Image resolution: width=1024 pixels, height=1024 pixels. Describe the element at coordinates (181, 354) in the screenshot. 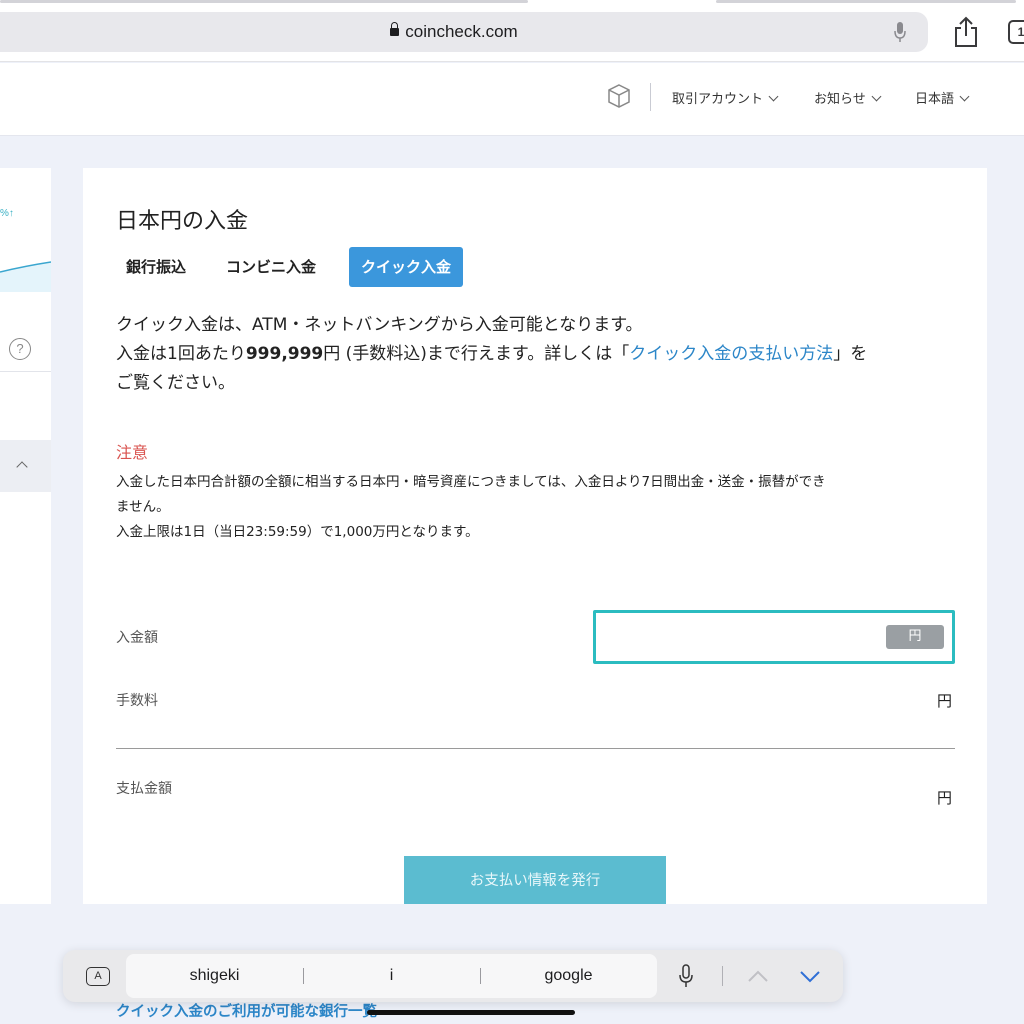

I see `description-text: 入金は1回あたり` at that location.